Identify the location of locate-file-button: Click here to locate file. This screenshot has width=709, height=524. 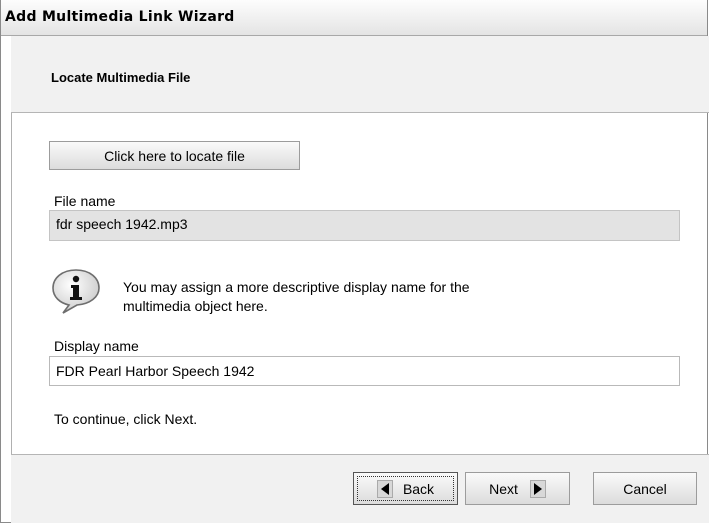
(174, 155).